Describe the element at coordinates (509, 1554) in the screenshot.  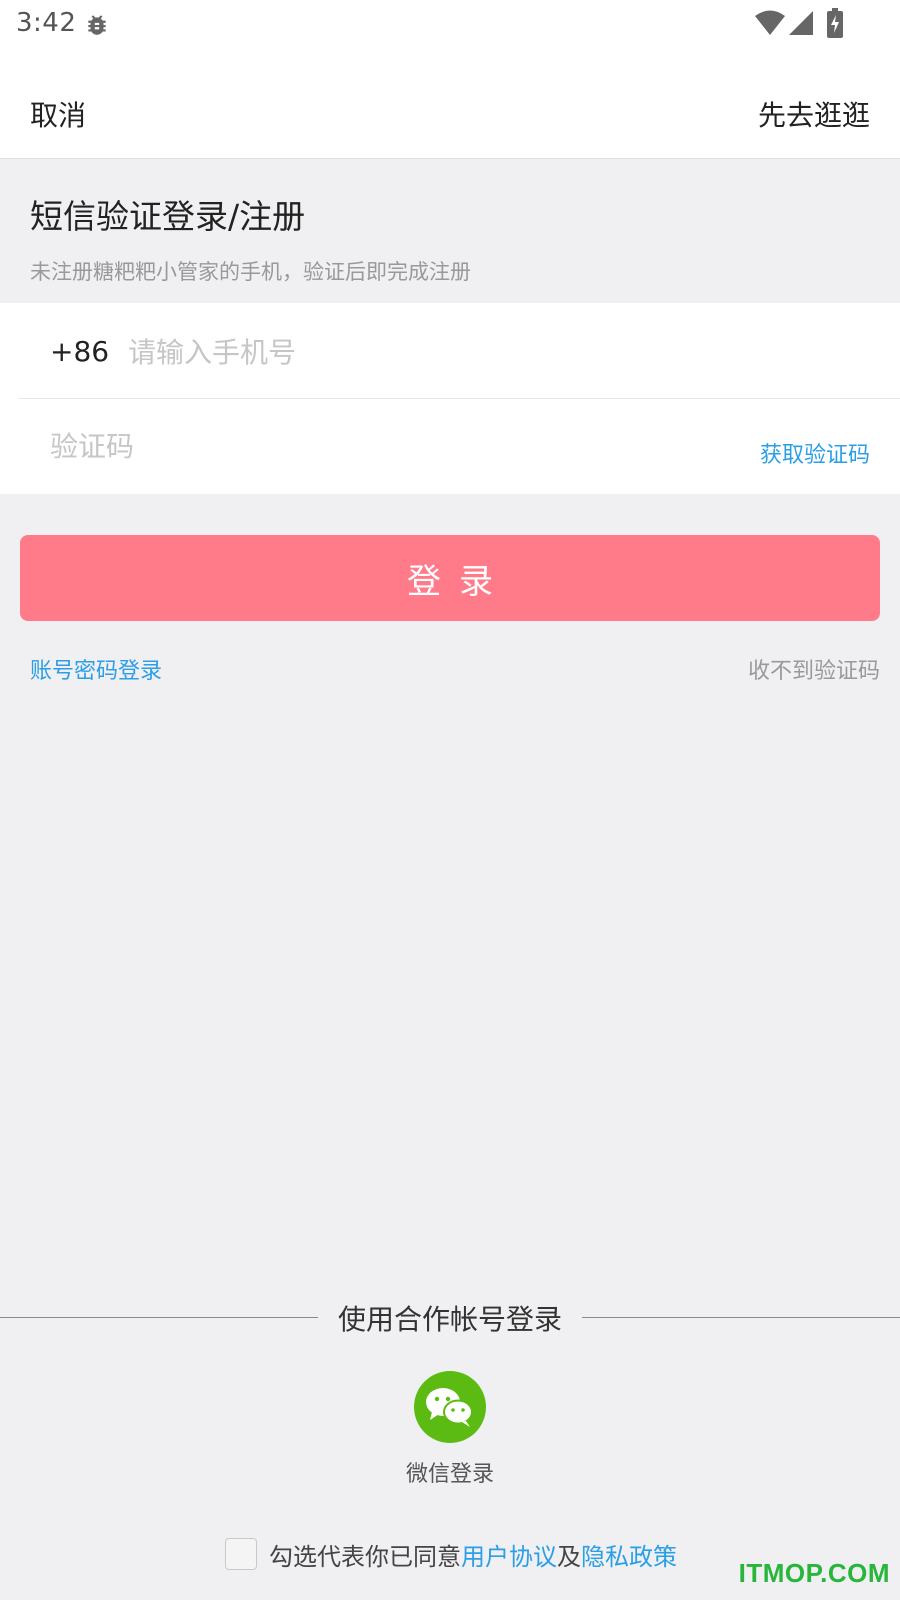
I see `user-agreement-link: 用户协议` at that location.